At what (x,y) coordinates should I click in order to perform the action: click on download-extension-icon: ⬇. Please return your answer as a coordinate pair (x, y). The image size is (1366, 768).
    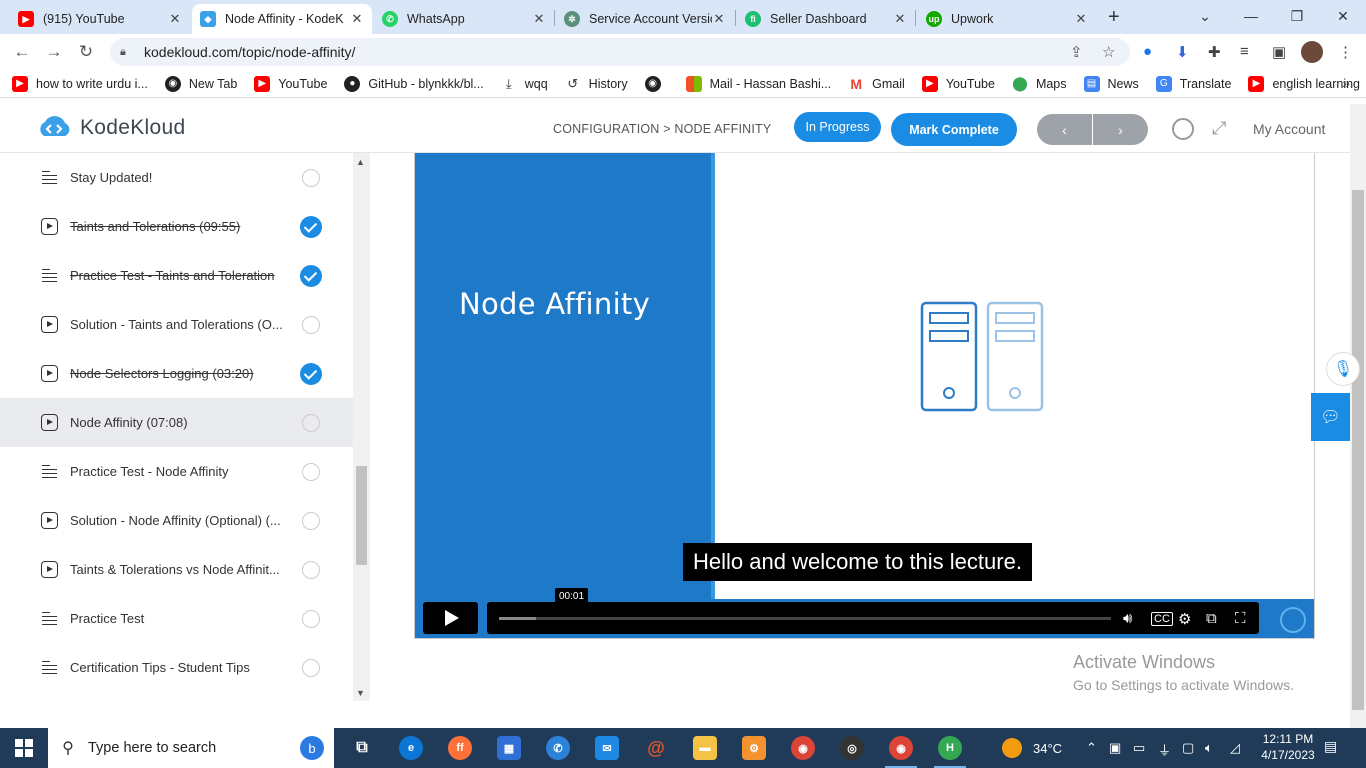
    Looking at the image, I should click on (1182, 52).